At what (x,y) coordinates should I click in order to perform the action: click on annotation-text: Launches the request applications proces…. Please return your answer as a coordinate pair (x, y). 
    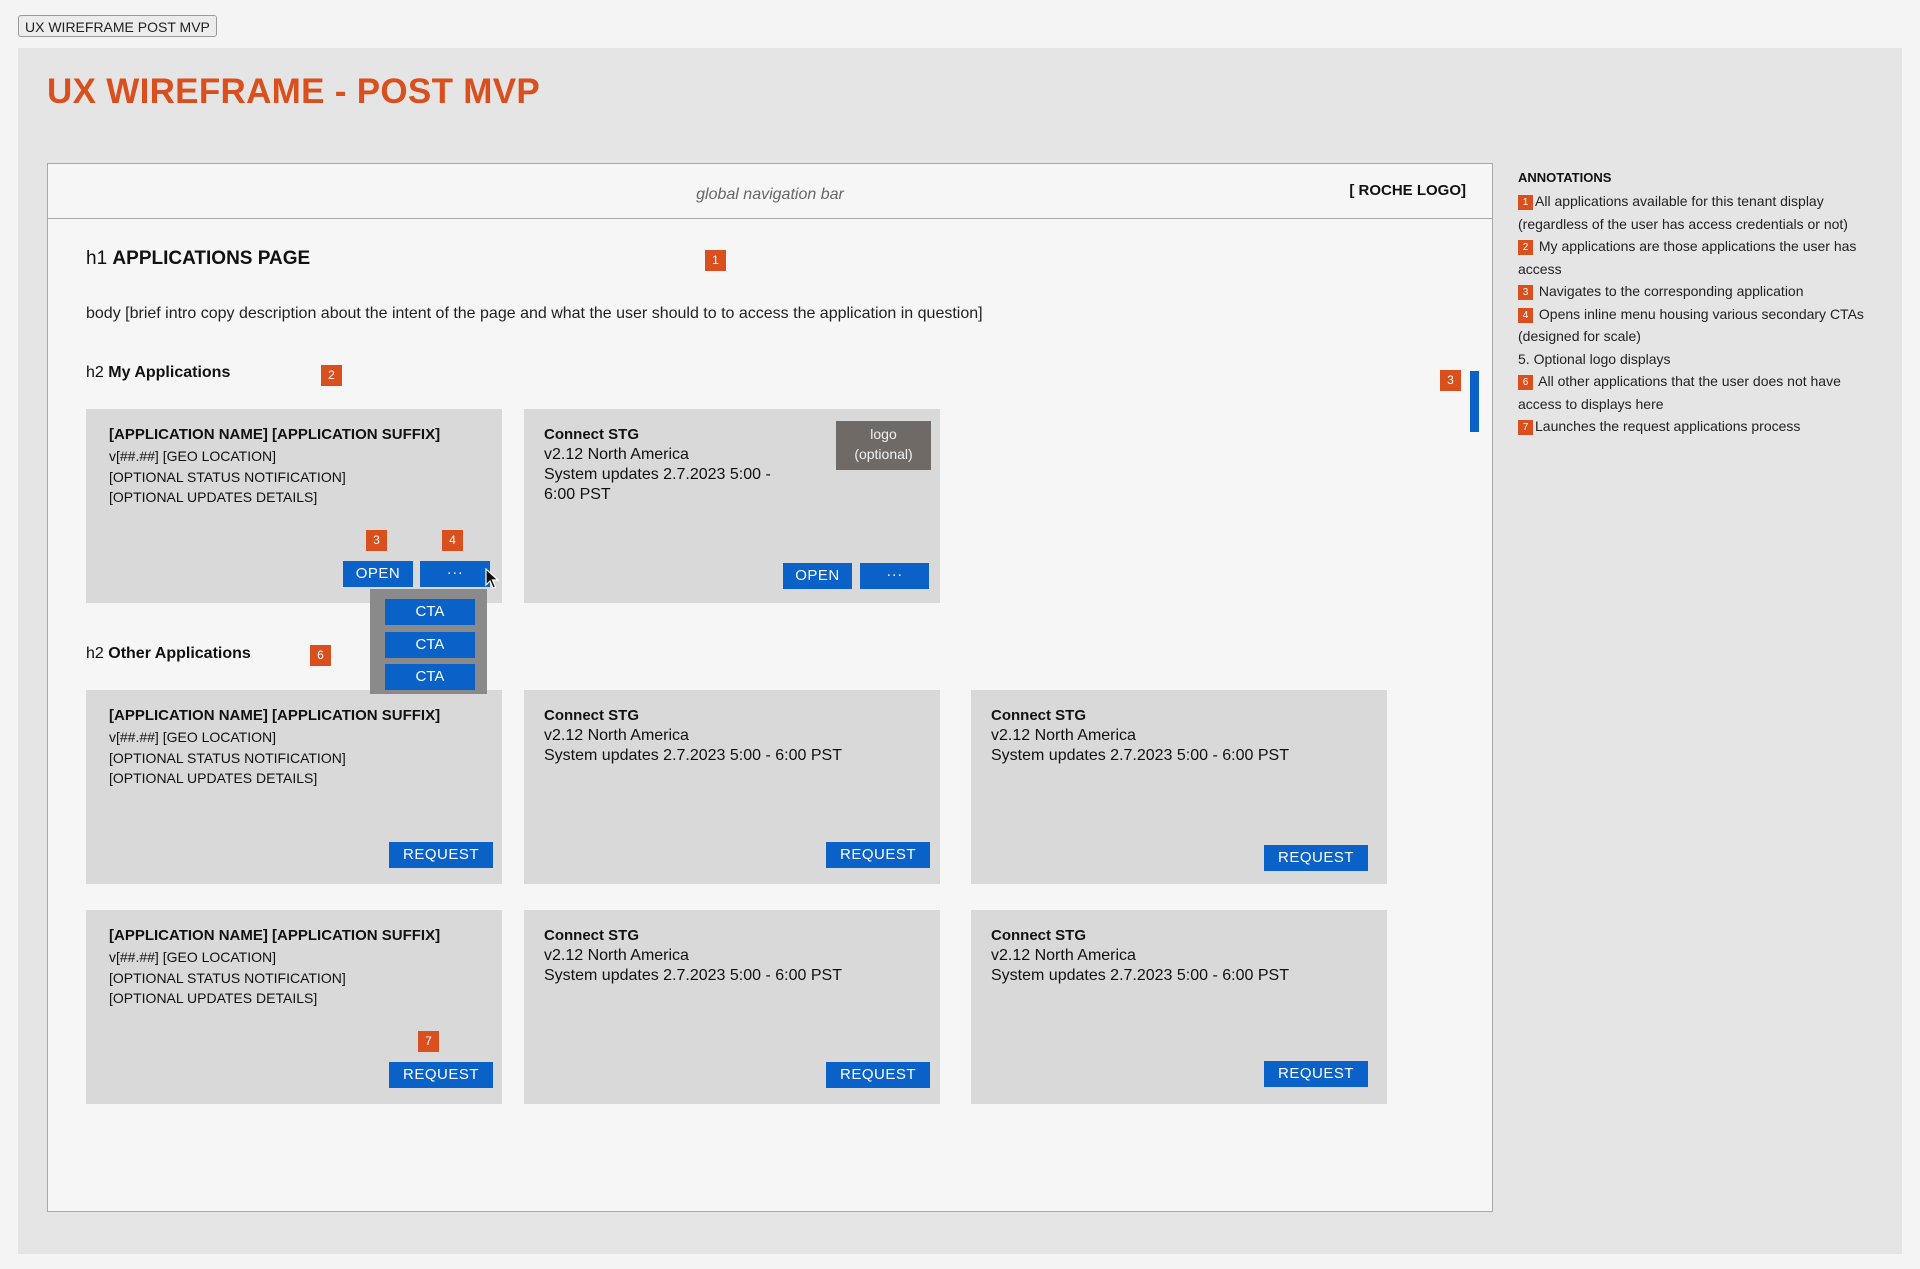
    Looking at the image, I should click on (1668, 426).